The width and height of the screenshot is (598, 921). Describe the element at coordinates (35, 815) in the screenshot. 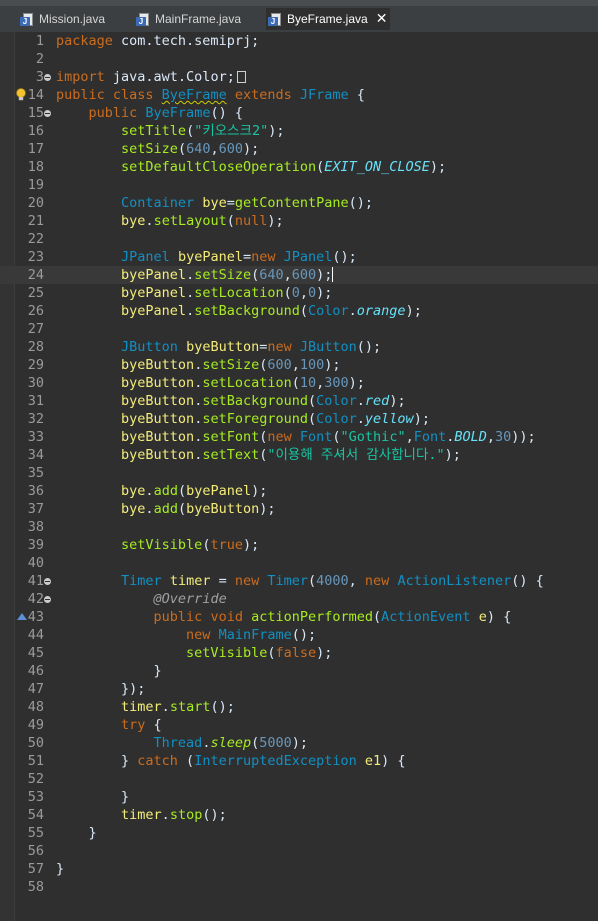

I see `line-number: 54` at that location.